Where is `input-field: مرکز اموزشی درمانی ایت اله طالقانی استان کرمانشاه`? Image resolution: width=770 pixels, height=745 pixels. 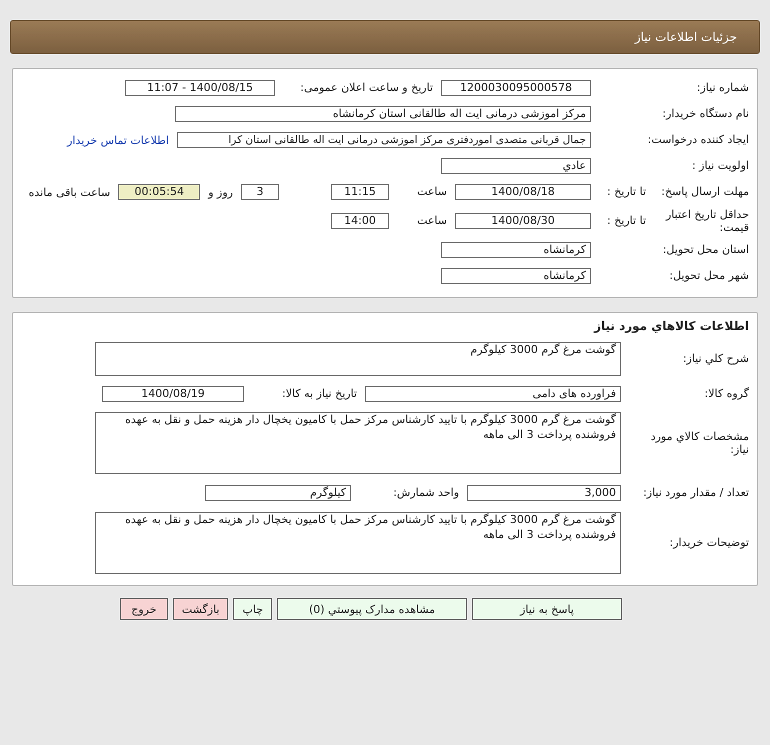
input-field: مرکز اموزشی درمانی ایت اله طالقانی استان کرمانشاه is located at coordinates (383, 114).